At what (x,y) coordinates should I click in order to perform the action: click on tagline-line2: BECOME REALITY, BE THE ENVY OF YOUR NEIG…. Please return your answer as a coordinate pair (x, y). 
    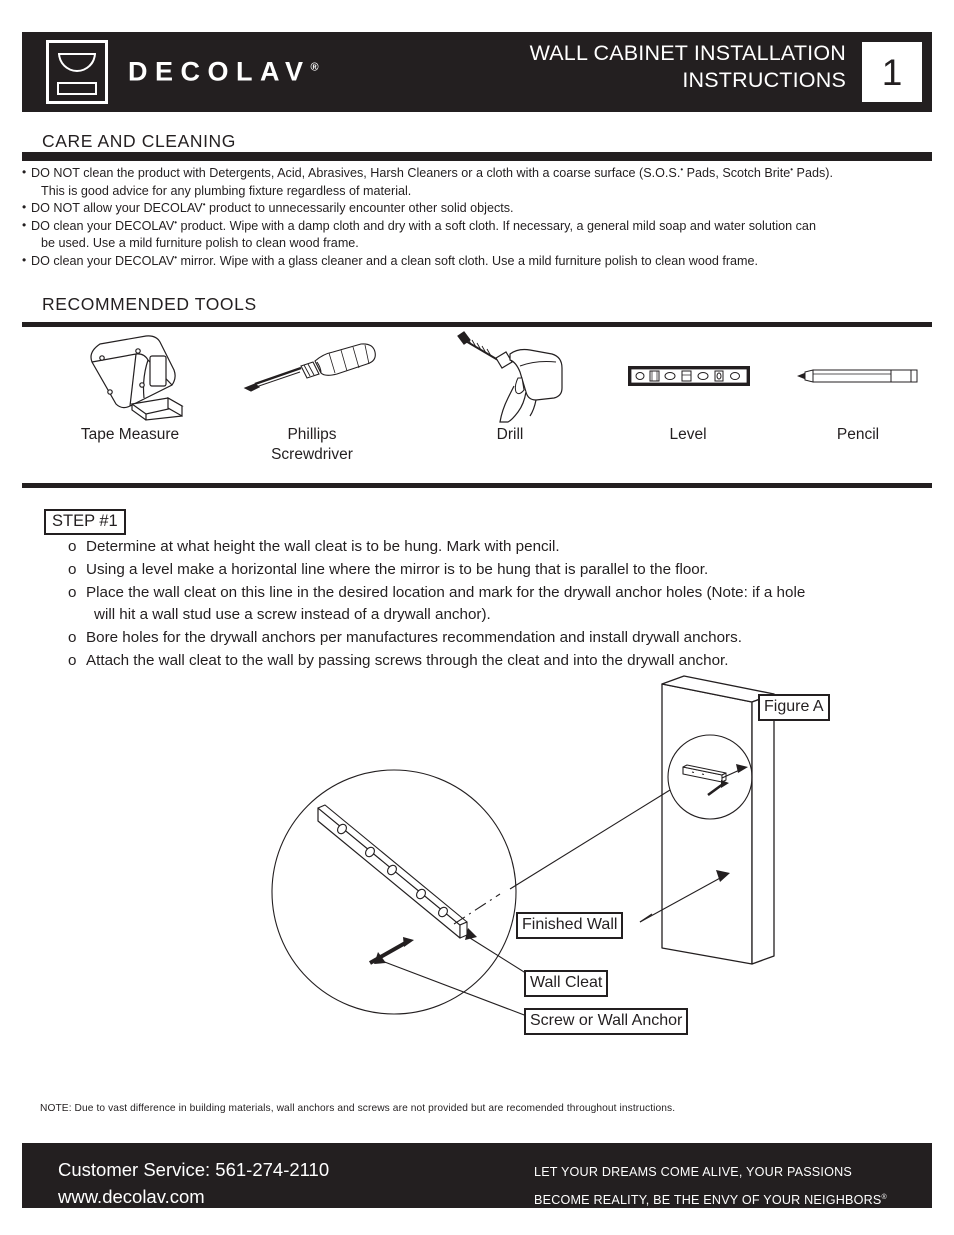
    Looking at the image, I should click on (708, 1200).